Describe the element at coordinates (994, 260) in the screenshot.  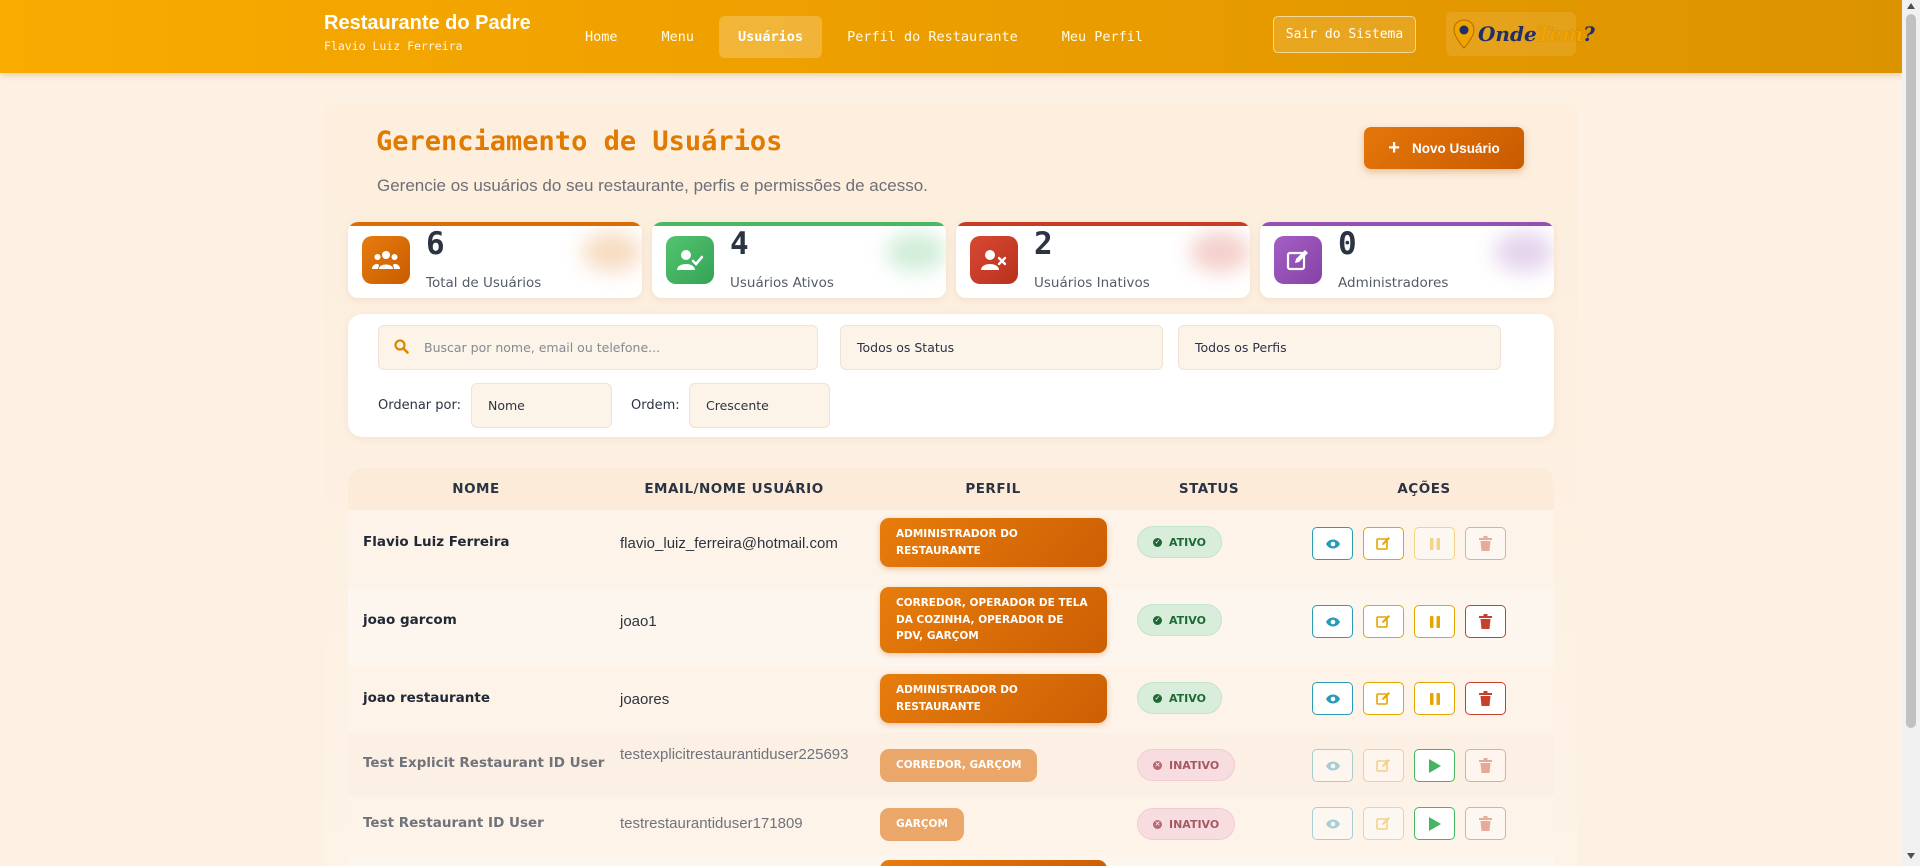
I see `user-x-icon` at that location.